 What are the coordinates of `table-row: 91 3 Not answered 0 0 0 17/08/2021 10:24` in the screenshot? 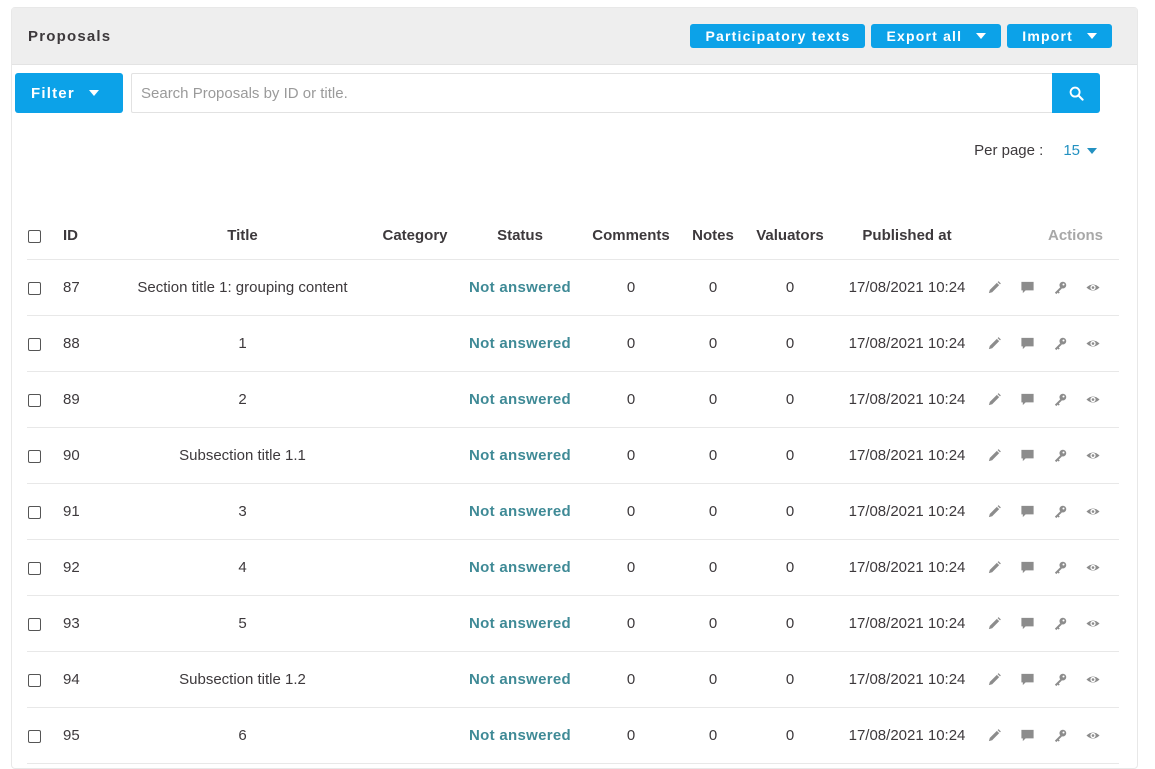 It's located at (573, 511).